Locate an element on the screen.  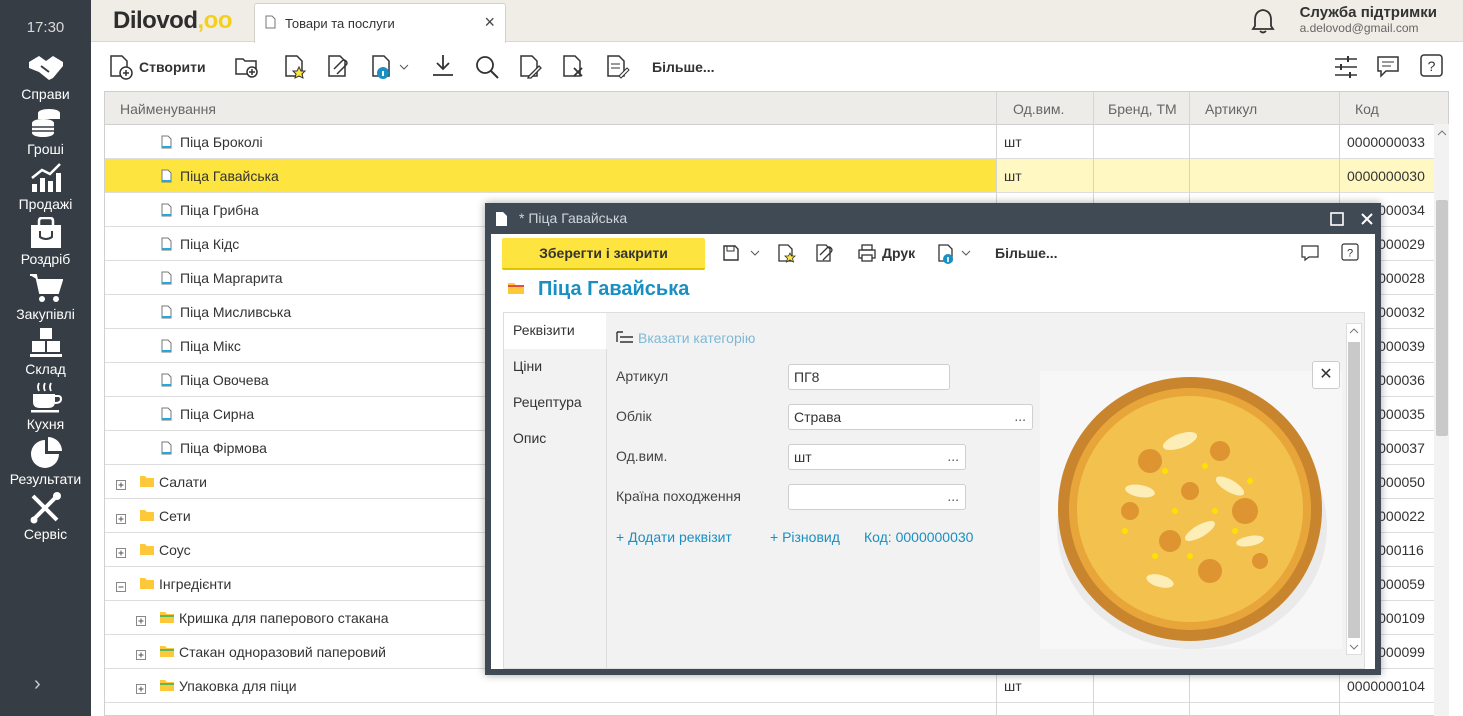
add-variant-link: + Різновид is located at coordinates (805, 537).